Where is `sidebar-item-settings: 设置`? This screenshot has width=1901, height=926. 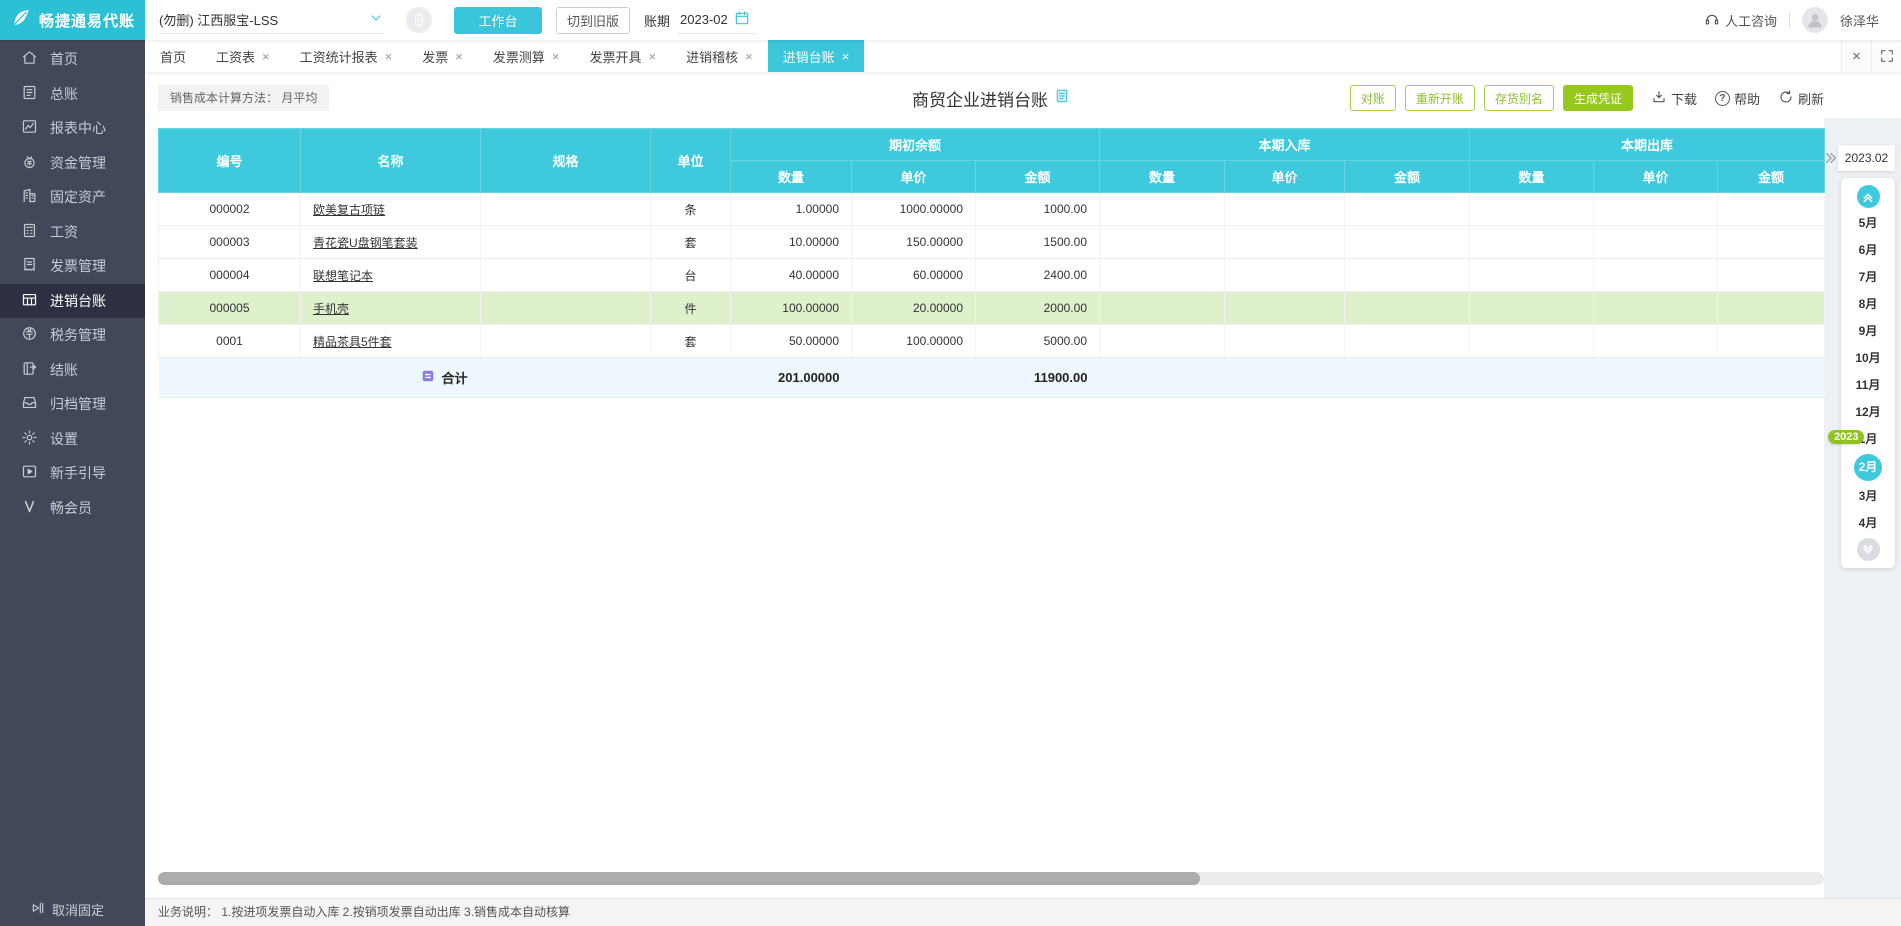 sidebar-item-settings: 设置 is located at coordinates (72, 439).